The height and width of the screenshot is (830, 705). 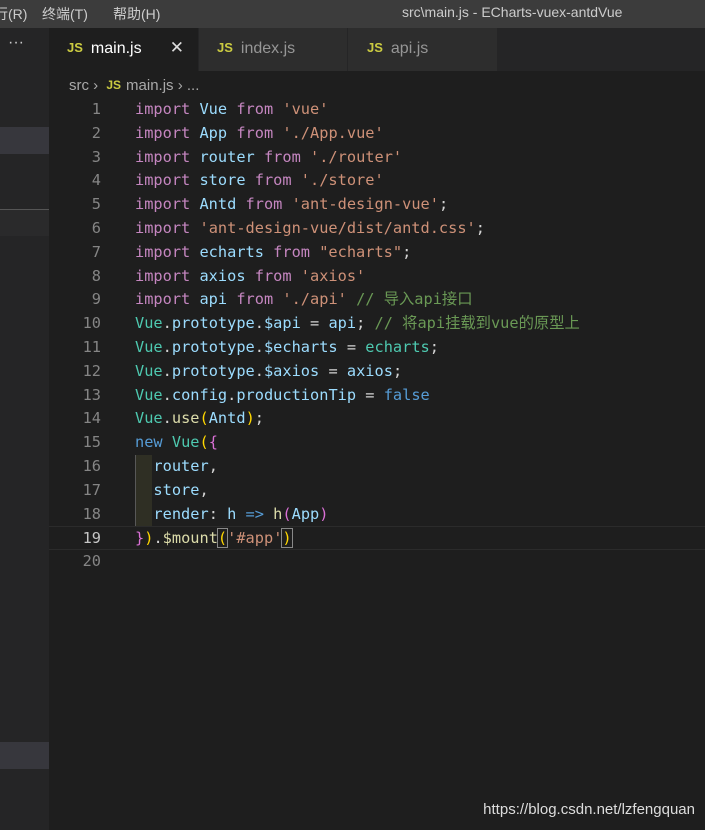 What do you see at coordinates (259, 181) in the screenshot?
I see `line-code: import store from './store'` at bounding box center [259, 181].